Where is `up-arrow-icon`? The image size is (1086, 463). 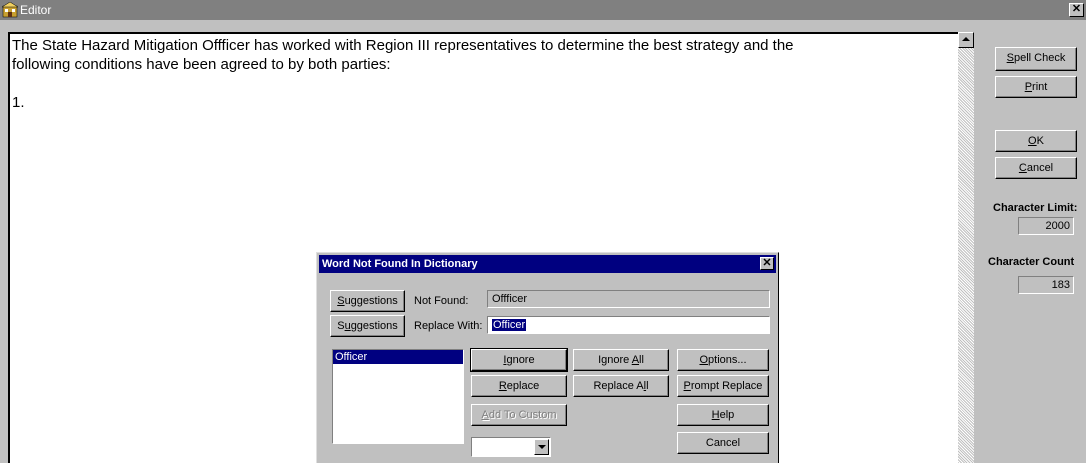
up-arrow-icon is located at coordinates (966, 40).